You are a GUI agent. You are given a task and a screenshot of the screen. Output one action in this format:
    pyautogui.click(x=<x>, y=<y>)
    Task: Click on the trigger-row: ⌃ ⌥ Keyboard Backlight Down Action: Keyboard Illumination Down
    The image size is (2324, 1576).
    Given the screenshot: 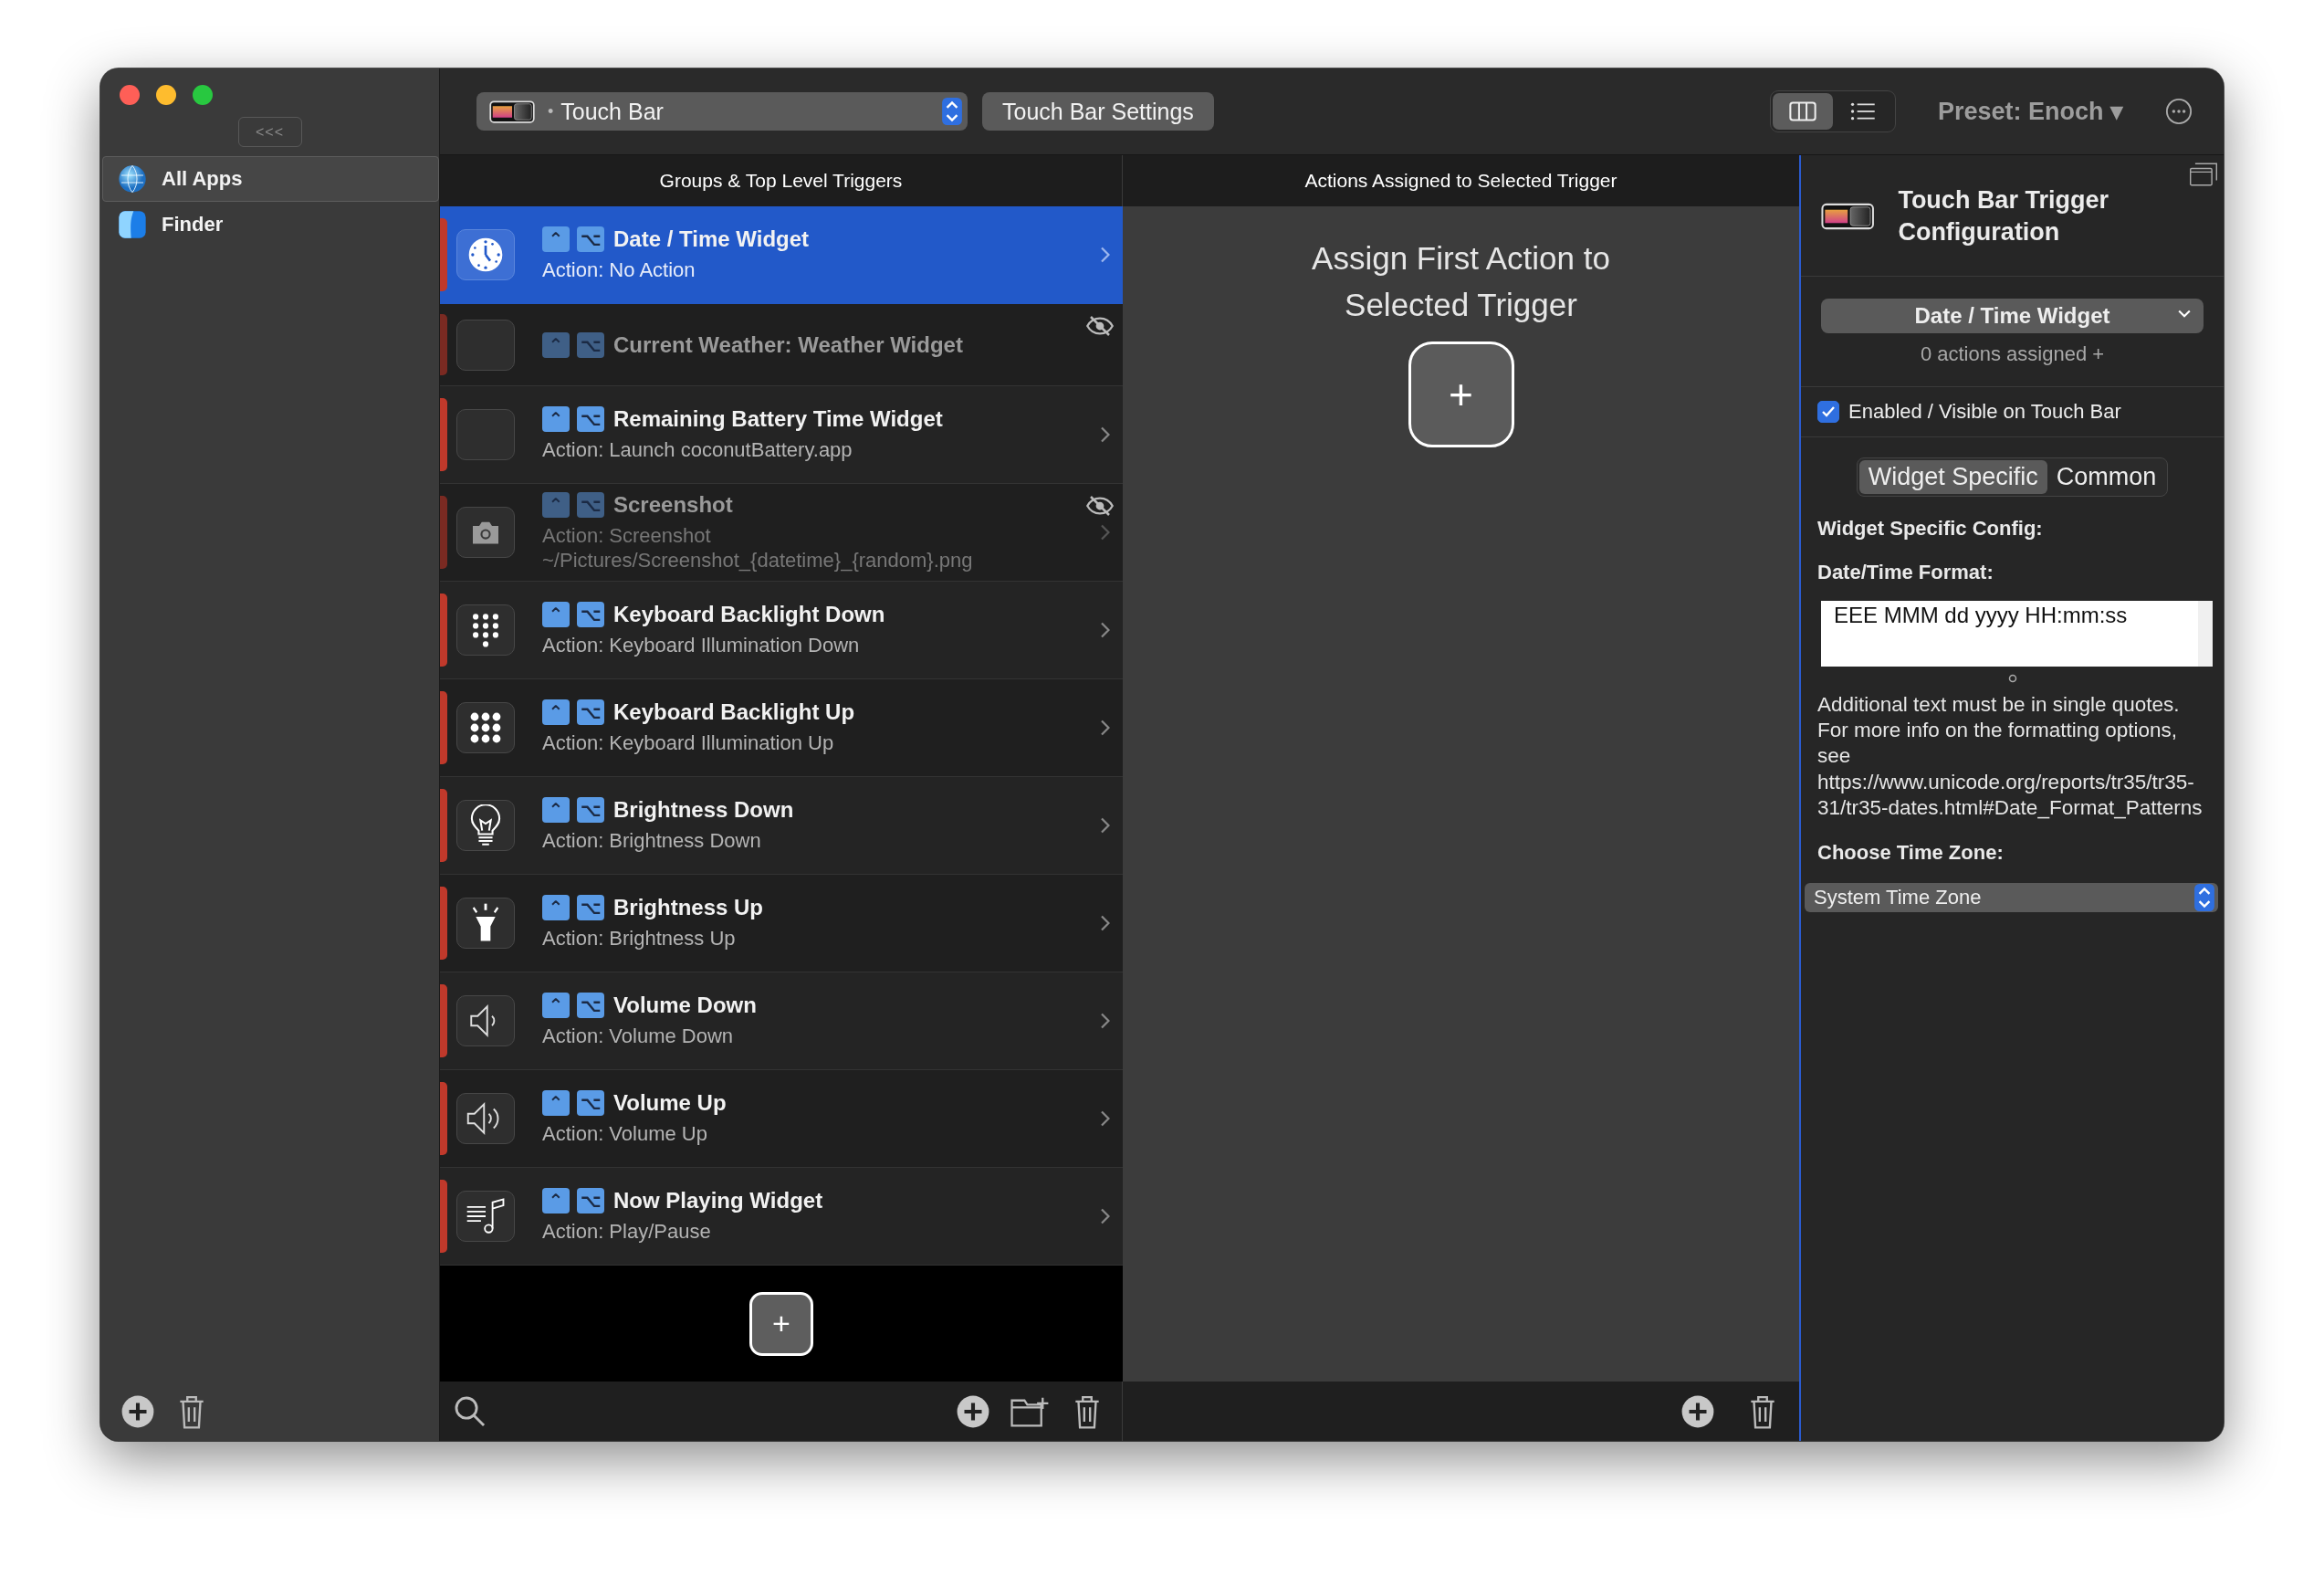 What is the action you would take?
    pyautogui.click(x=781, y=630)
    